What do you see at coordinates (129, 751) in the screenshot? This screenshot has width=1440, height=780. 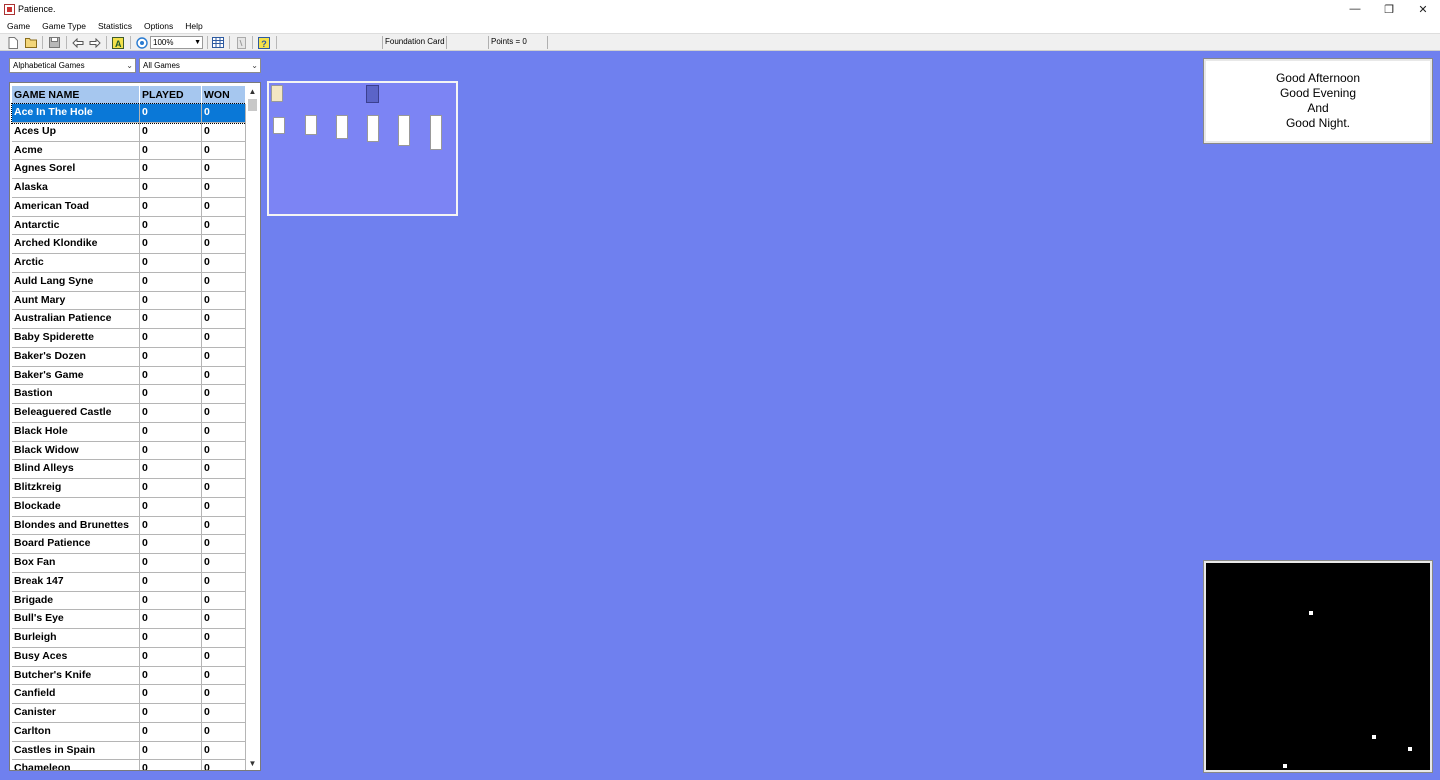 I see `table-row: Castles in Spain 0 0` at bounding box center [129, 751].